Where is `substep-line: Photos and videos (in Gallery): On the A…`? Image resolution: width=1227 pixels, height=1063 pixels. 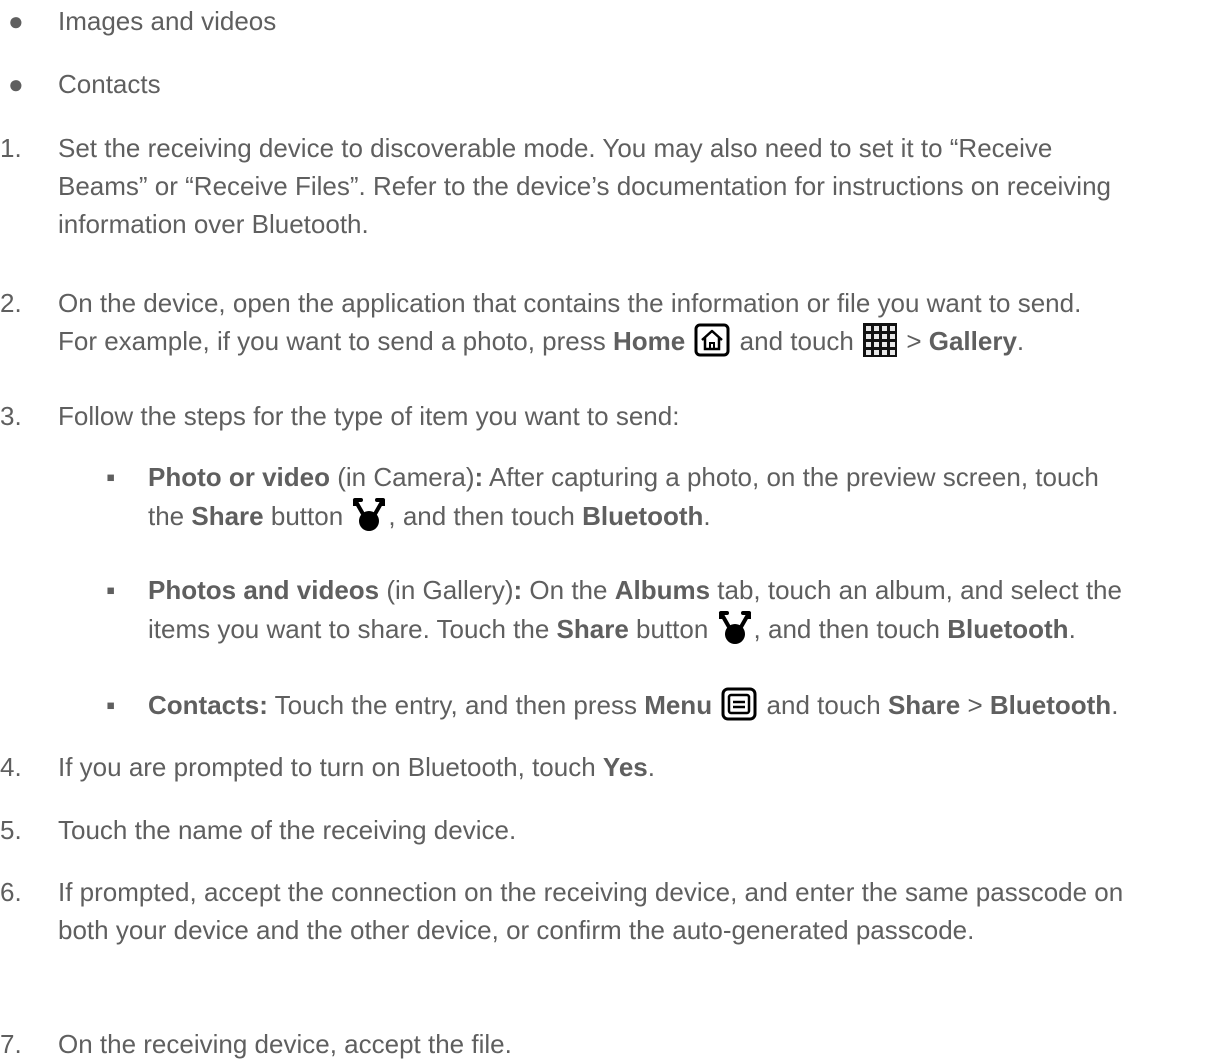 substep-line: Photos and videos (in Gallery): On the A… is located at coordinates (635, 590).